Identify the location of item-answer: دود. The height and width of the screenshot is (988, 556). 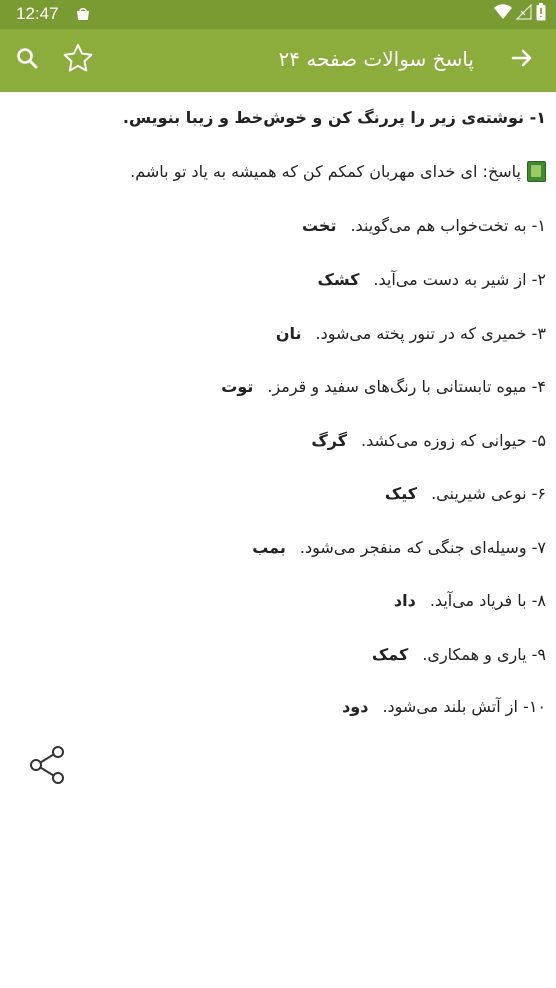
(355, 706).